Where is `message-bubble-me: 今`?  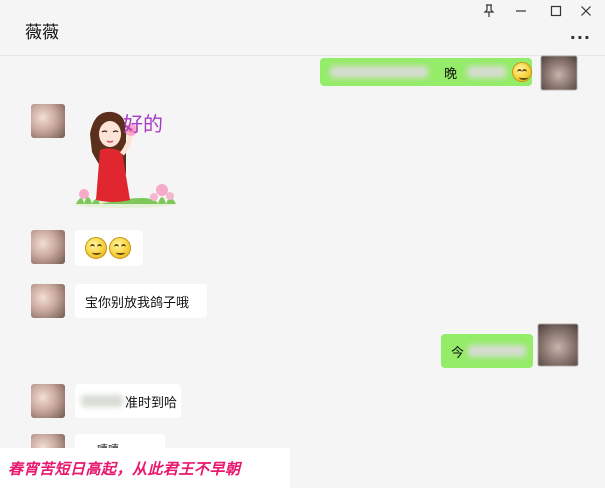 message-bubble-me: 今 is located at coordinates (487, 351).